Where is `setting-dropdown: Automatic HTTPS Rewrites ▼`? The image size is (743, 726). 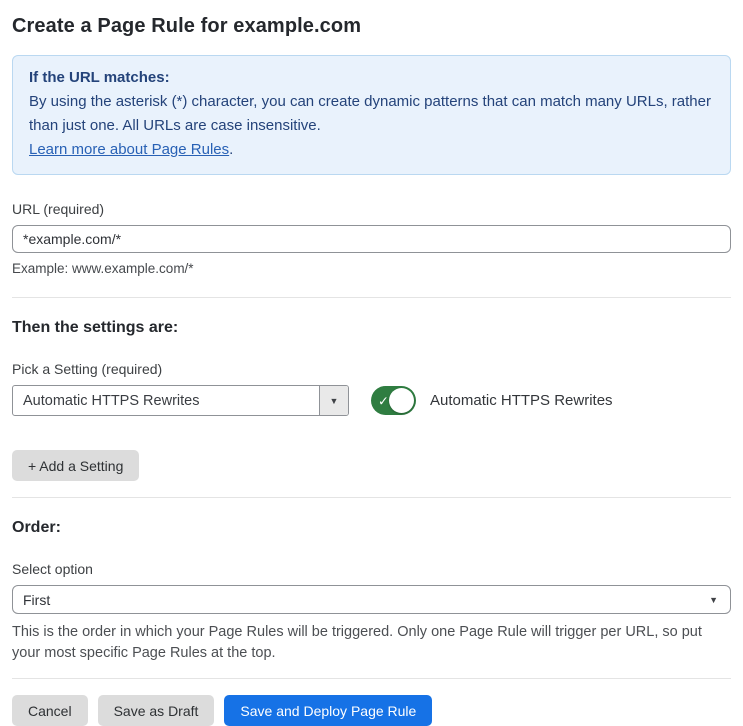
setting-dropdown: Automatic HTTPS Rewrites ▼ is located at coordinates (180, 400).